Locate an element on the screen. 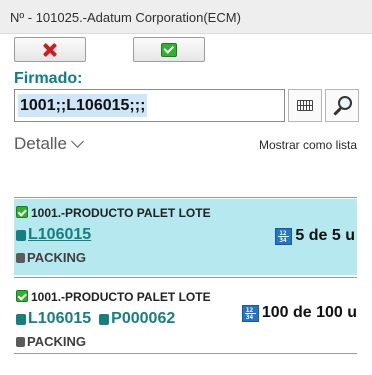 The width and height of the screenshot is (372, 375). confirm-button is located at coordinates (169, 49).